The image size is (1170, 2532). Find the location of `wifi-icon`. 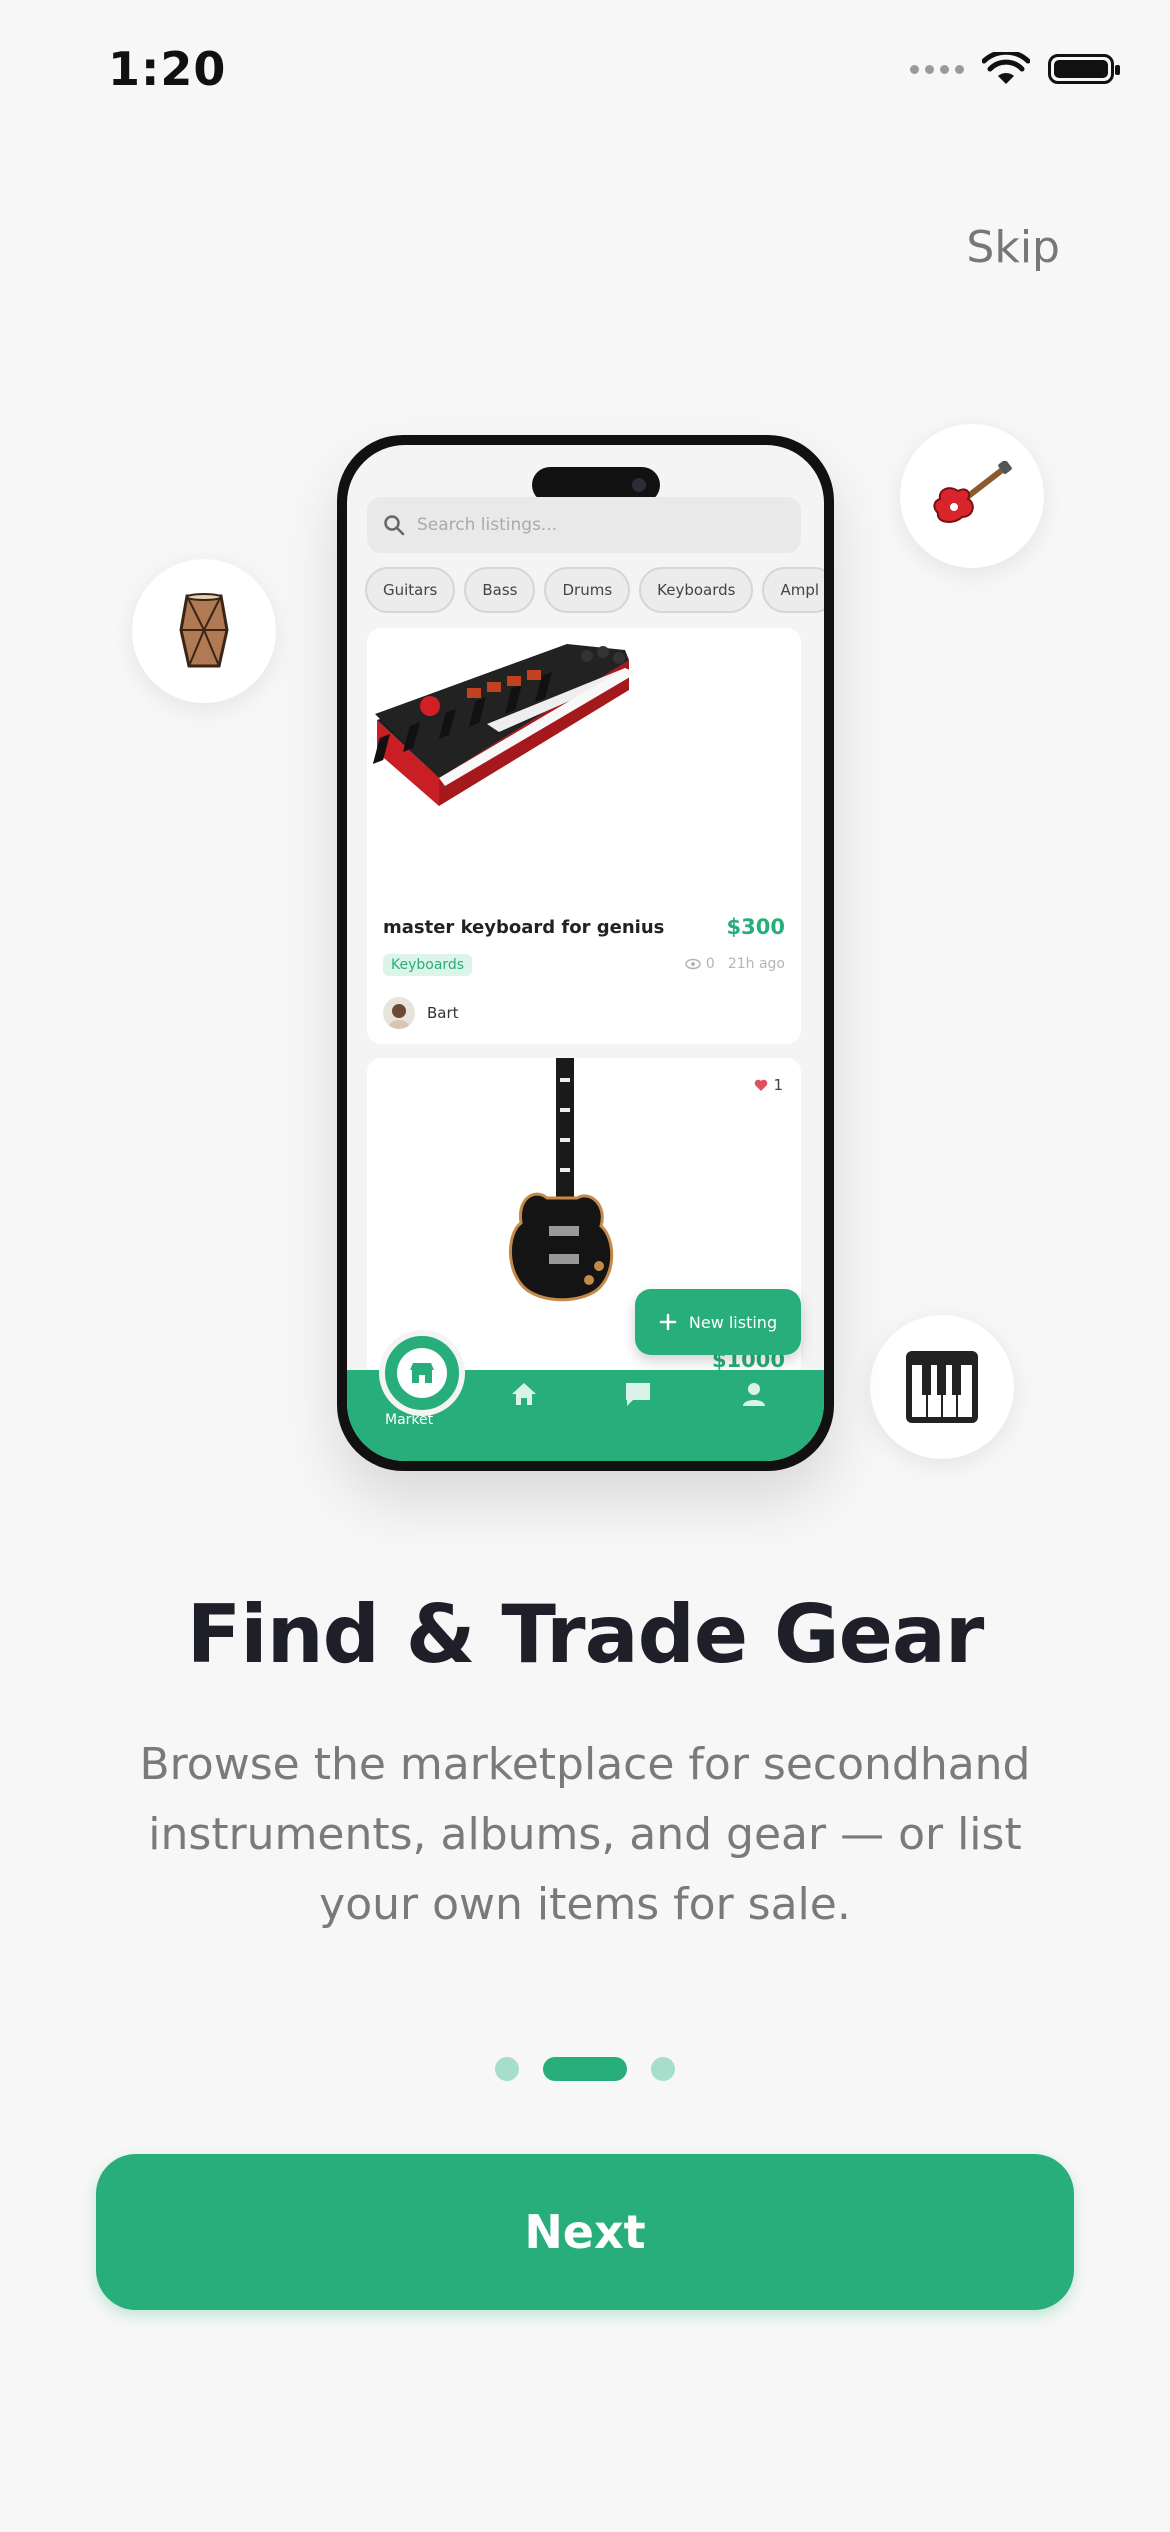

wifi-icon is located at coordinates (1006, 68).